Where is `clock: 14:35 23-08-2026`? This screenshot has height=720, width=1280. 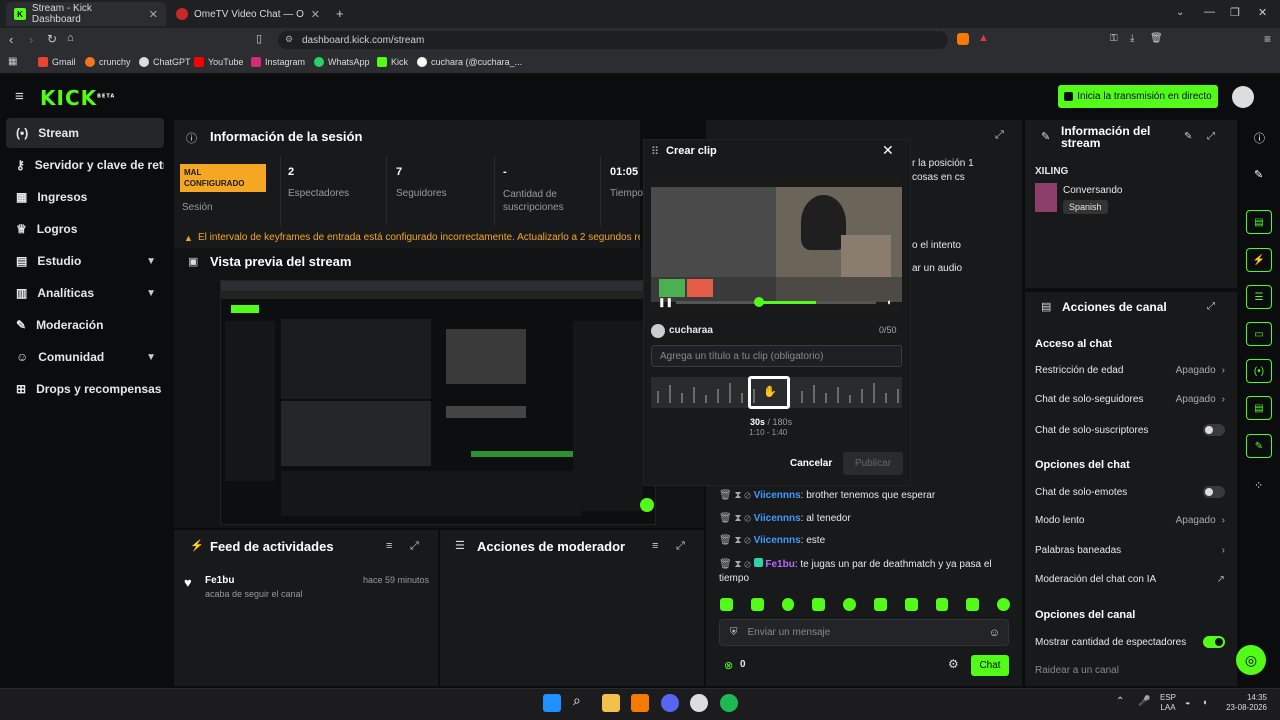
clock: 14:35 23-08-2026 is located at coordinates (1246, 703).